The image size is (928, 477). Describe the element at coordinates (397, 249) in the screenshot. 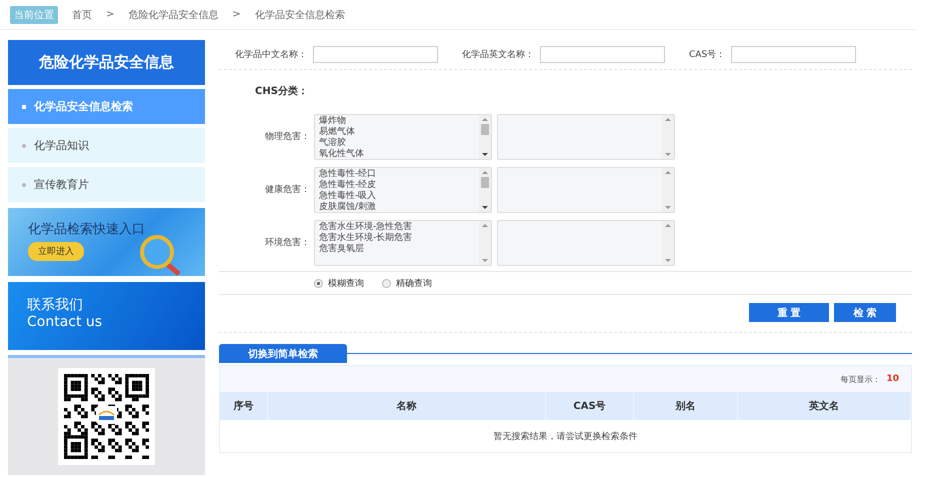

I see `list-option: 危害臭氧层` at that location.